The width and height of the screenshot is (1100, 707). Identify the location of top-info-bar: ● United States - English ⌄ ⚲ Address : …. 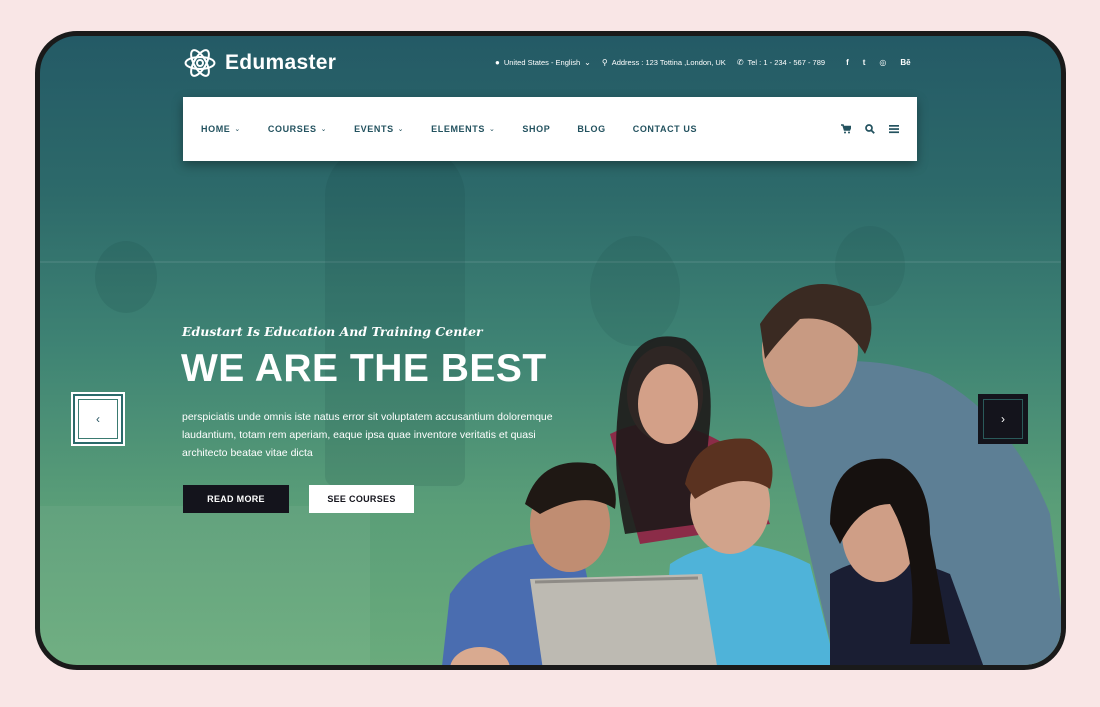
(703, 62).